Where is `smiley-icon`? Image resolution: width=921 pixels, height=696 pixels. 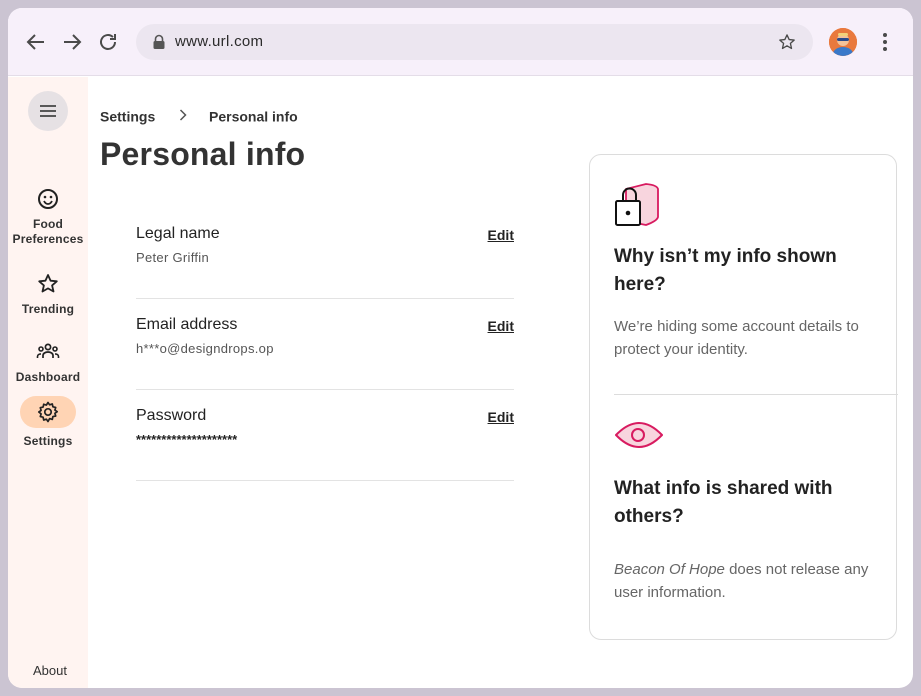
smiley-icon is located at coordinates (48, 199).